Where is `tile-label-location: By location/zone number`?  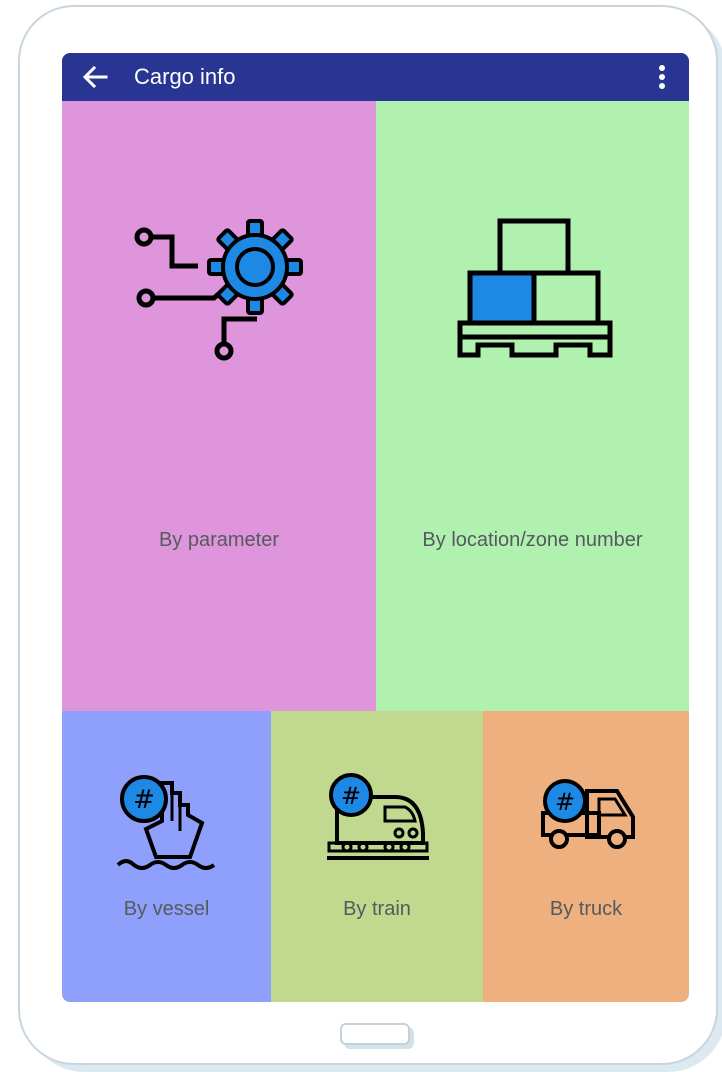 tile-label-location: By location/zone number is located at coordinates (532, 540).